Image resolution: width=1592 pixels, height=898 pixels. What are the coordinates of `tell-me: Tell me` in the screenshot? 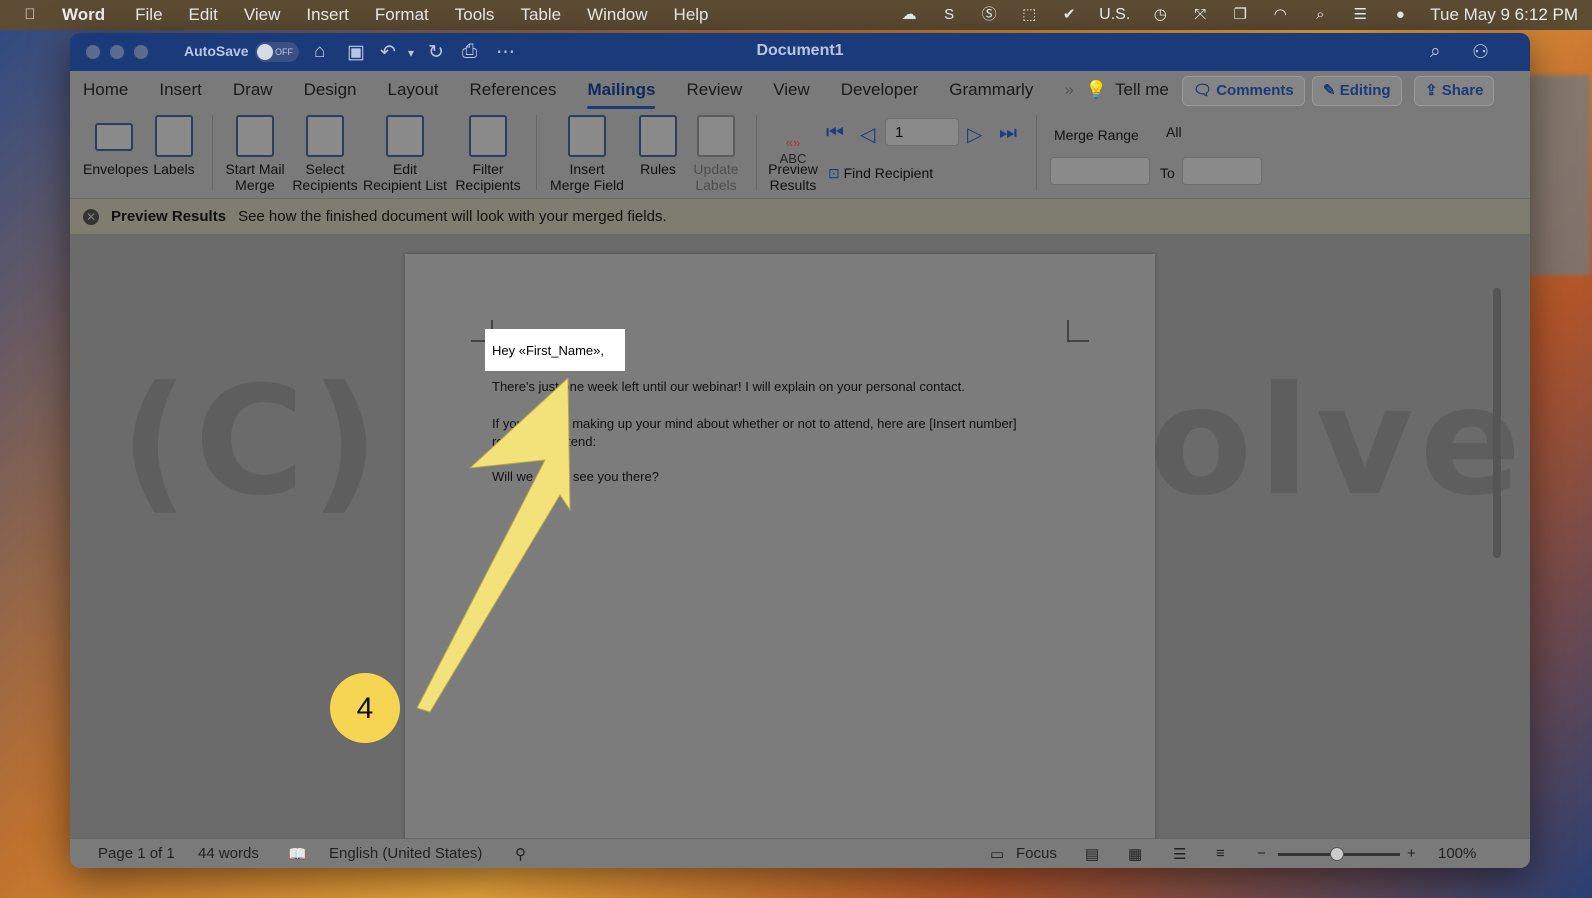 It's located at (1142, 90).